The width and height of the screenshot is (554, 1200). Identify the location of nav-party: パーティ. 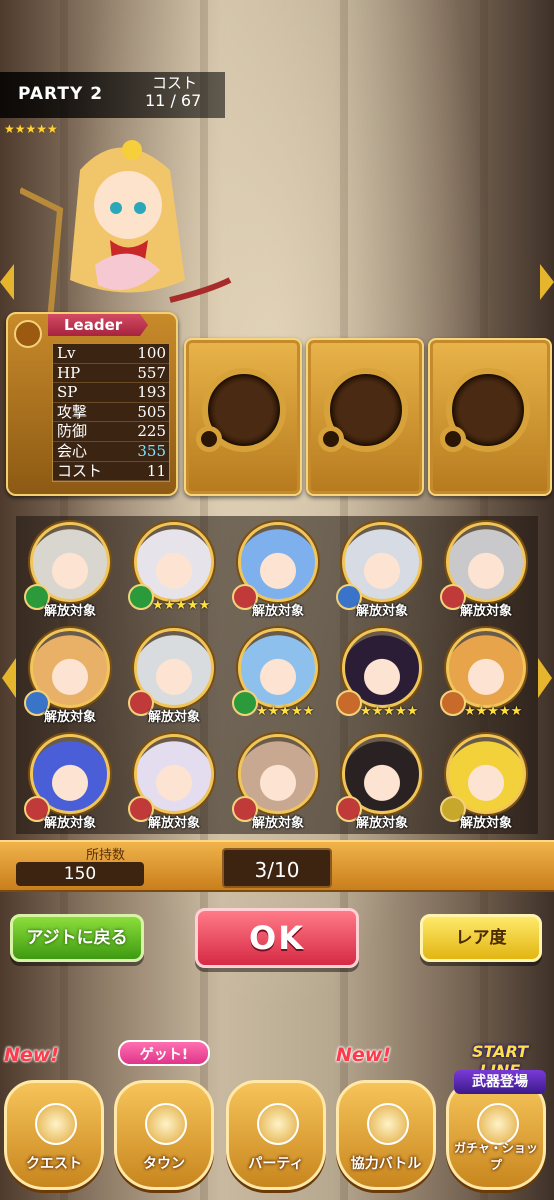
(276, 1135).